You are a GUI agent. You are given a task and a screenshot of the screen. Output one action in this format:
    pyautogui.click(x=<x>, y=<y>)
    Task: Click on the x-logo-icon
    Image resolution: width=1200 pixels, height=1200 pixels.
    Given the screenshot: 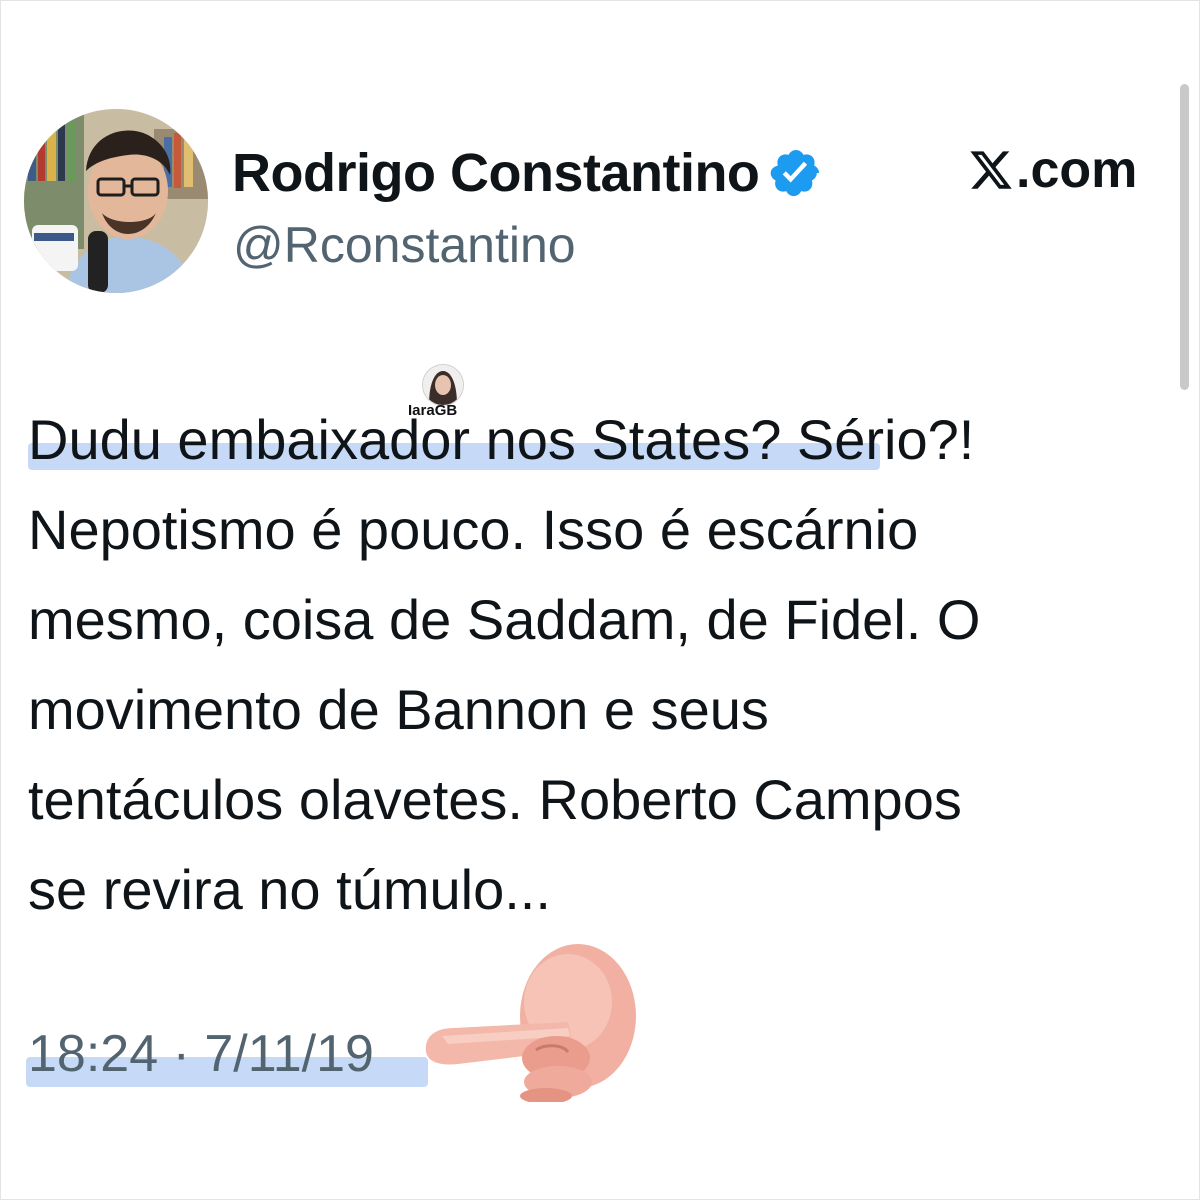 What is the action you would take?
    pyautogui.click(x=991, y=170)
    